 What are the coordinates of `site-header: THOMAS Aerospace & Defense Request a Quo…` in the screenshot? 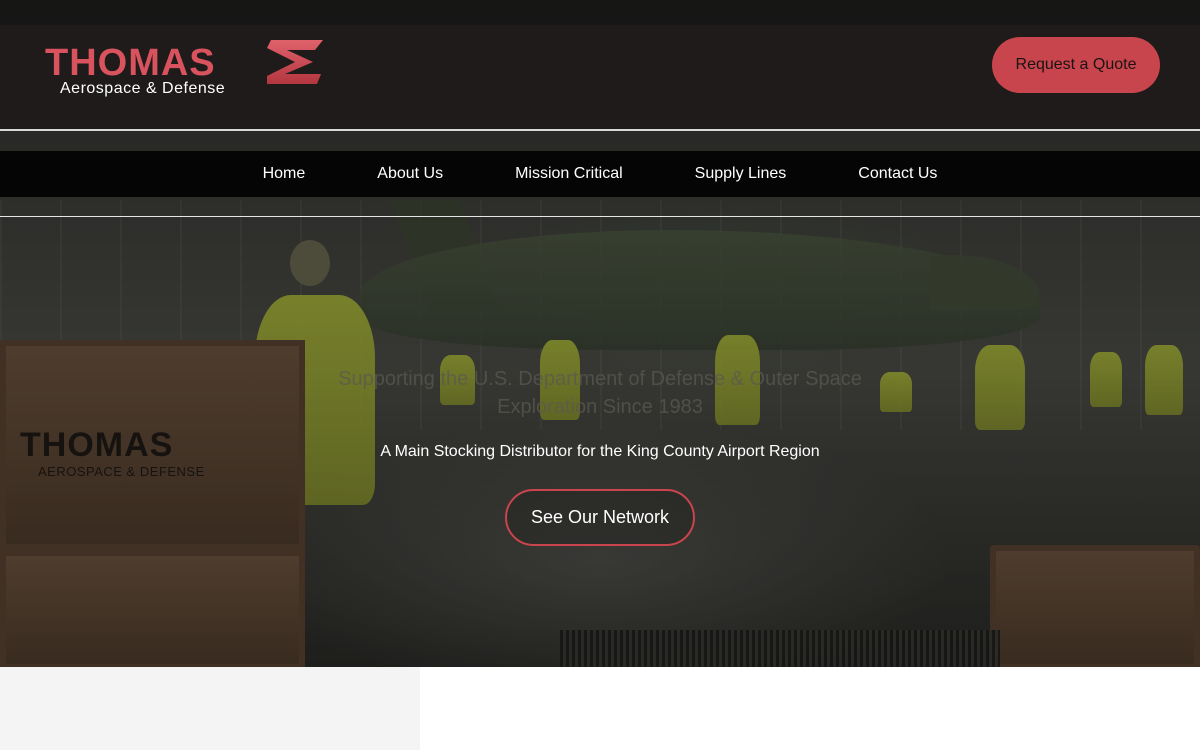 It's located at (600, 77).